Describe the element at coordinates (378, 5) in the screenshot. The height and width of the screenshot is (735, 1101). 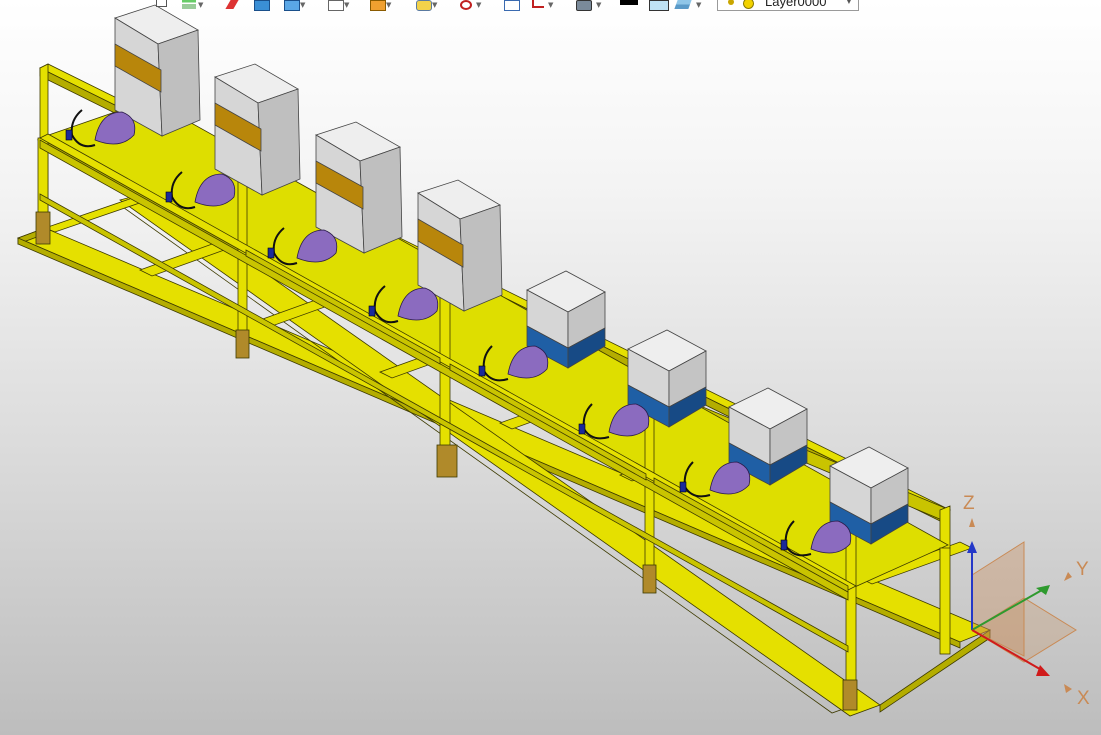
I see `orange-box-icon` at that location.